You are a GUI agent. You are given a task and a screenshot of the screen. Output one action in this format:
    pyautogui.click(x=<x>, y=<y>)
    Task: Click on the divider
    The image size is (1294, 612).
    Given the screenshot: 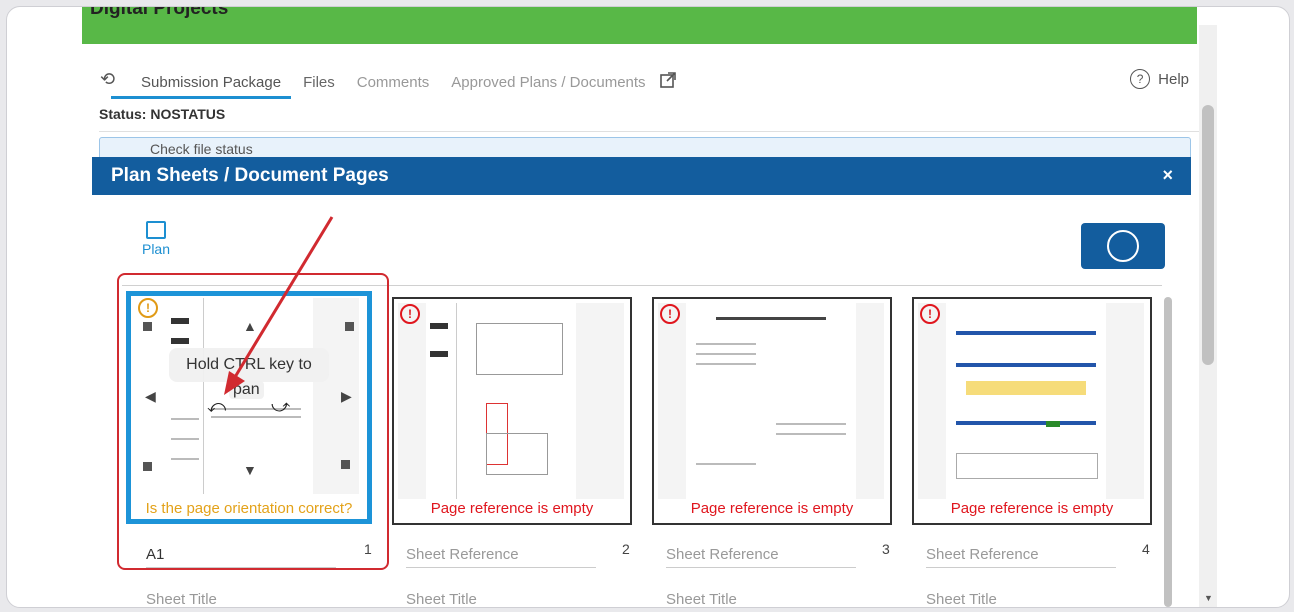 What is the action you would take?
    pyautogui.click(x=649, y=131)
    